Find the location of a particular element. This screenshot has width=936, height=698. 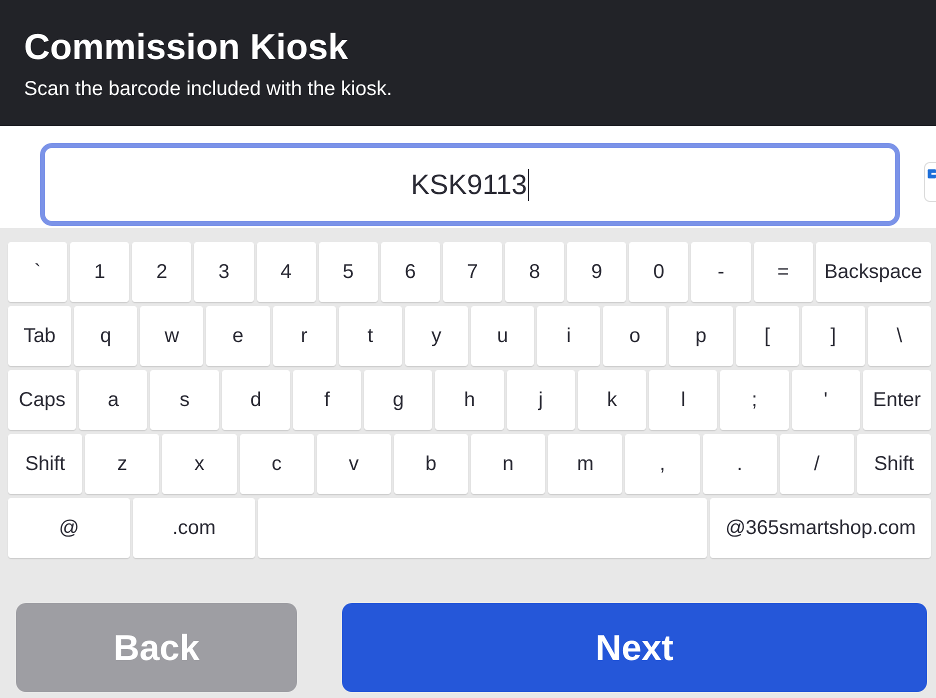

keyboard-key: s is located at coordinates (184, 400).